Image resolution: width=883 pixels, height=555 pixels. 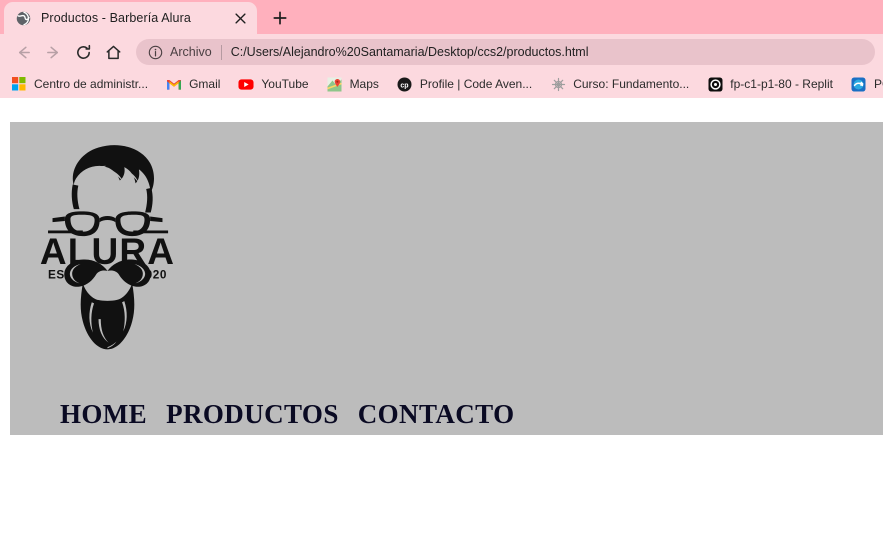 I want to click on browser-tab-productos: Productos - Barbería Alura, so click(x=130, y=18).